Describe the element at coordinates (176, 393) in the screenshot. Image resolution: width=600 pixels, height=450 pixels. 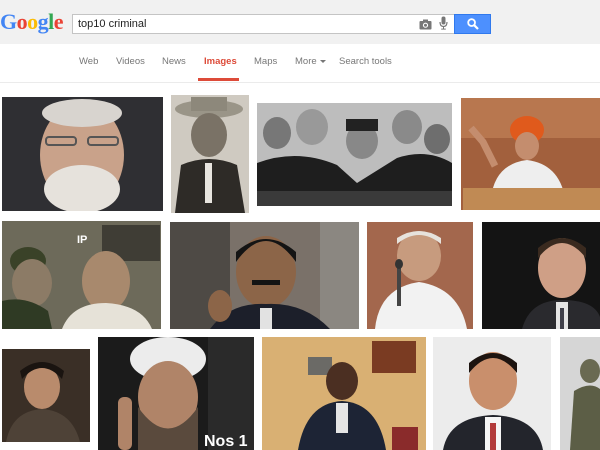
I see `image-result: Nos 1` at that location.